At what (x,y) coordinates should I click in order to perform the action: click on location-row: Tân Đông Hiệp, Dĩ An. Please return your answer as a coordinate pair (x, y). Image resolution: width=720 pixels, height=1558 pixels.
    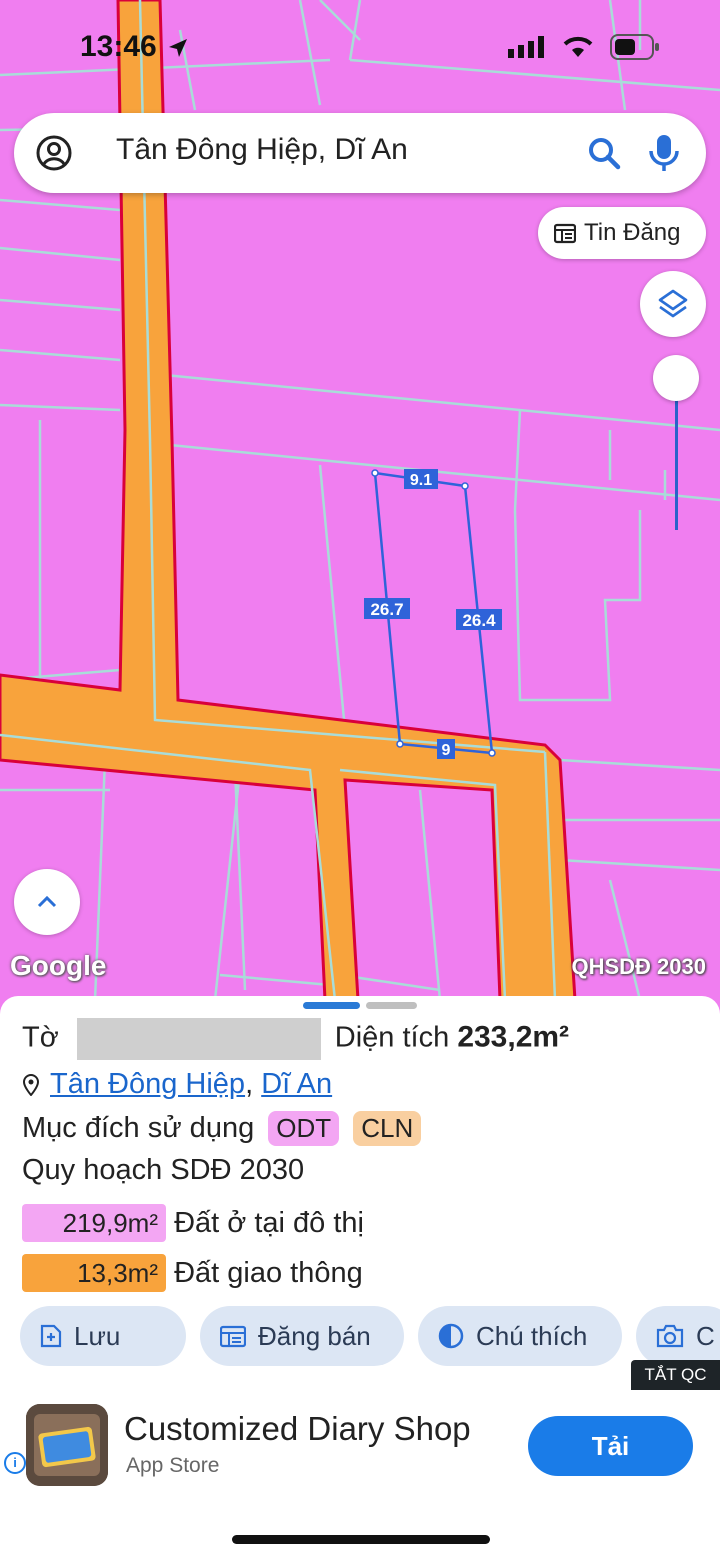
    Looking at the image, I should click on (177, 1084).